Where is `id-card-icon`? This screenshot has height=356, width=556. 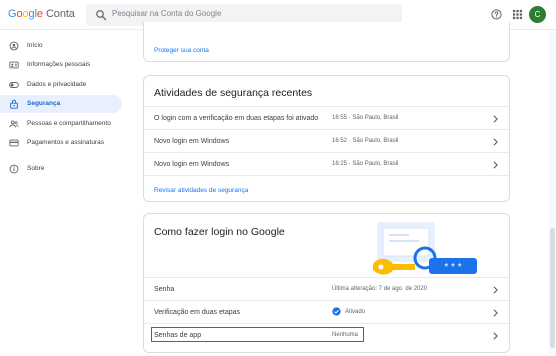 id-card-icon is located at coordinates (14, 65).